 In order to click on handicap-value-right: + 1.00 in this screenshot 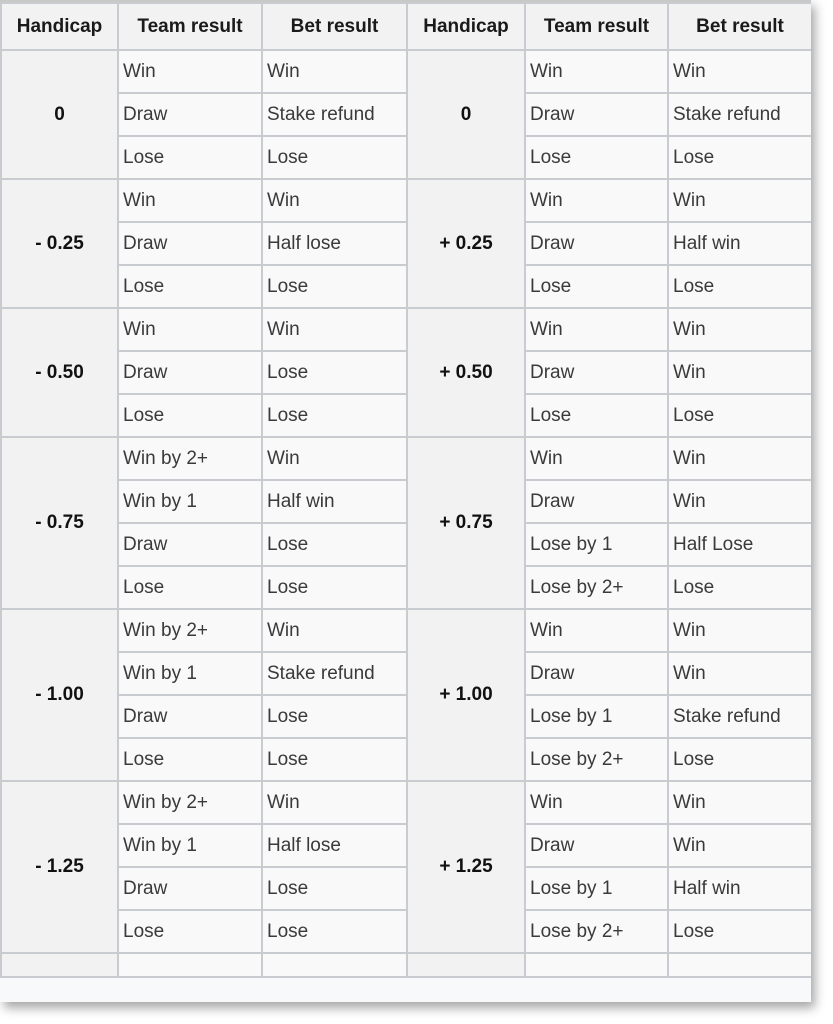, I will do `click(466, 695)`.